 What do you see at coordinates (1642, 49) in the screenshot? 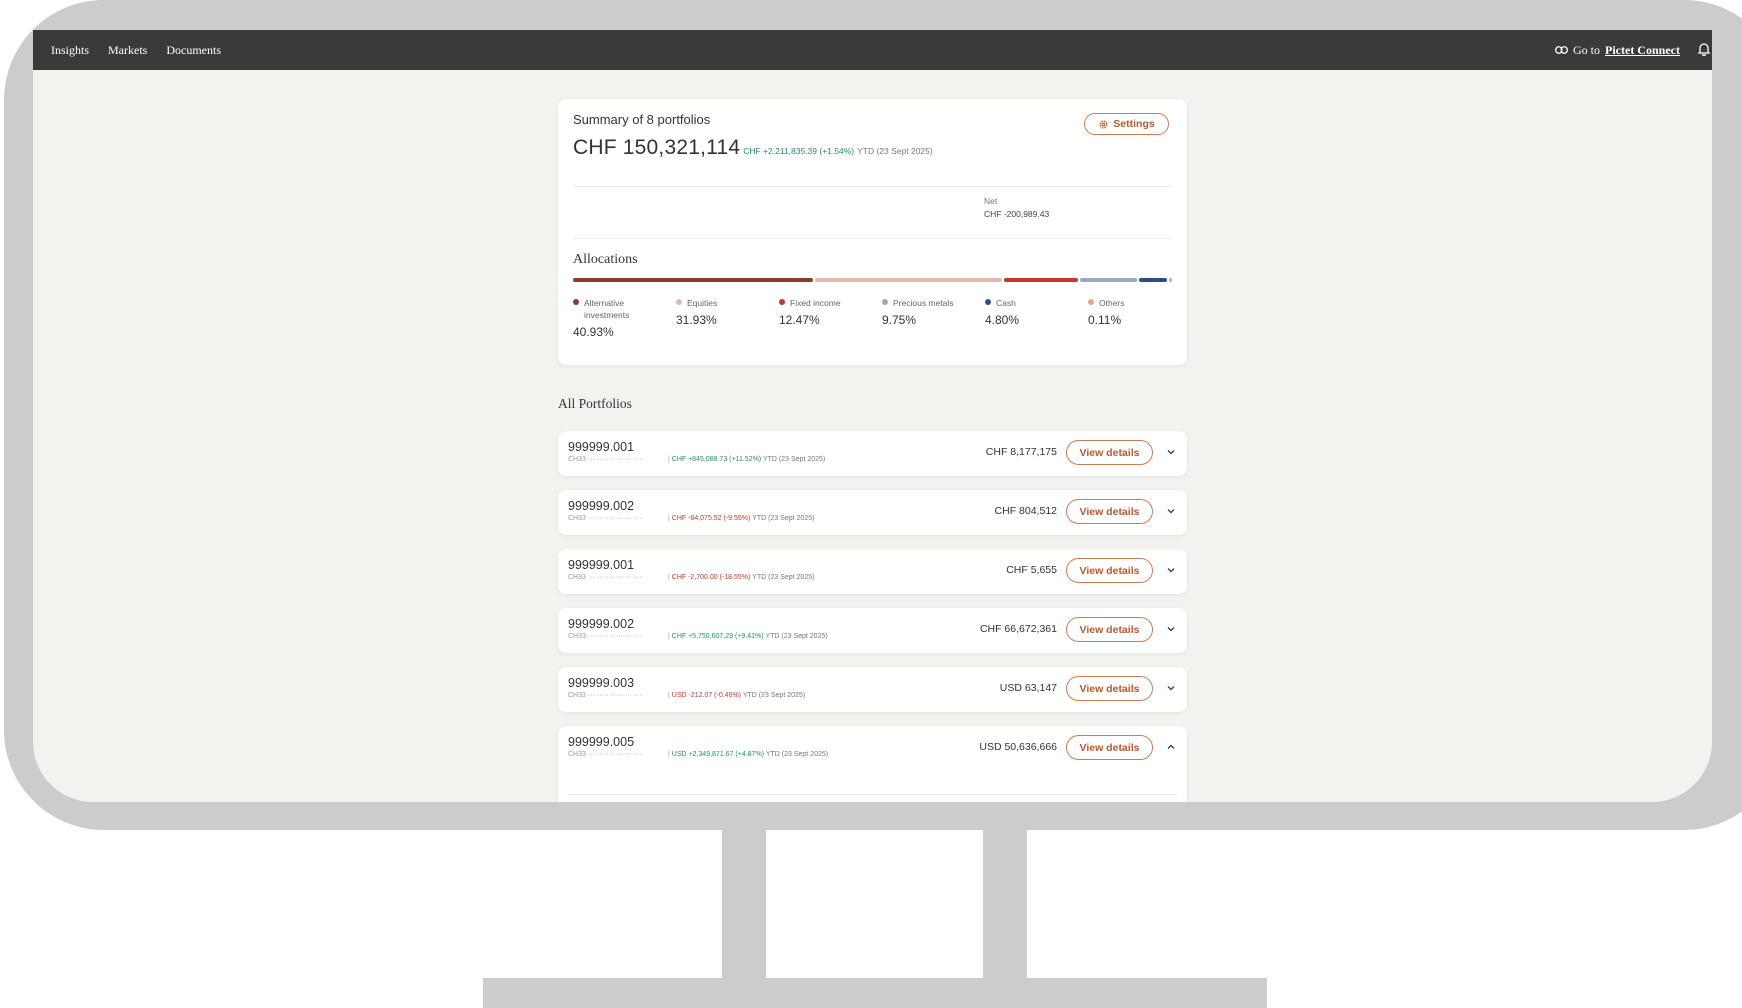
I see `goto-target: Pictet Connect` at bounding box center [1642, 49].